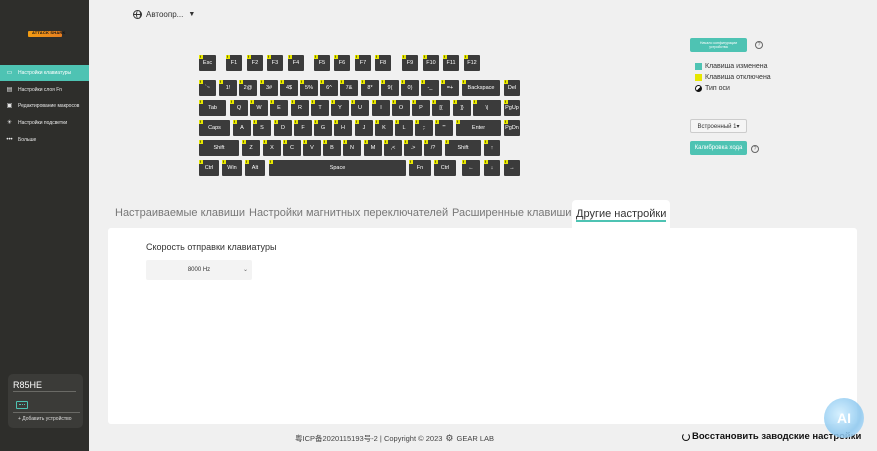  I want to click on key: 0), so click(410, 87).